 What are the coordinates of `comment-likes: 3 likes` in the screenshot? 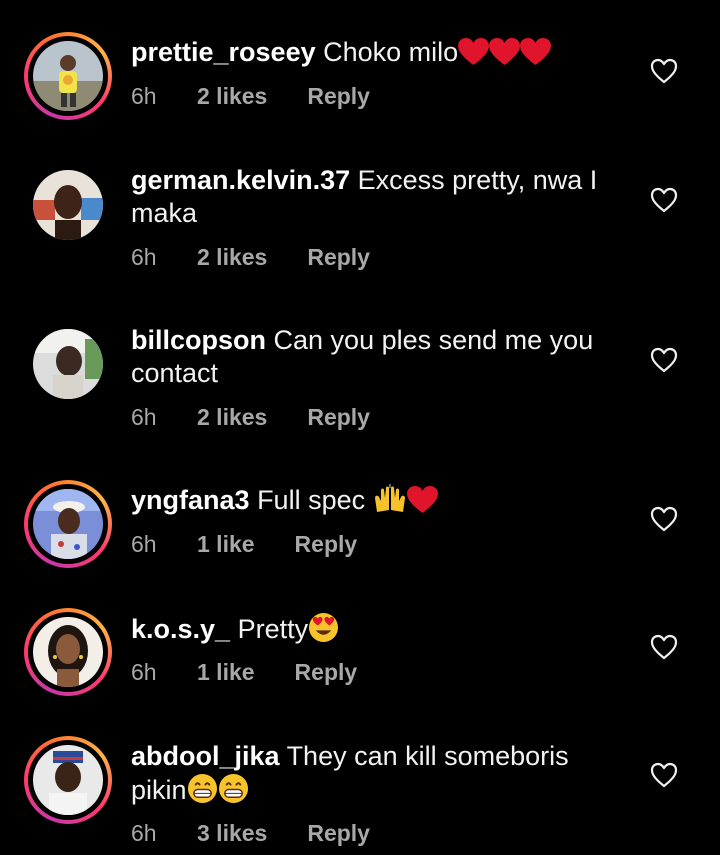 It's located at (232, 833).